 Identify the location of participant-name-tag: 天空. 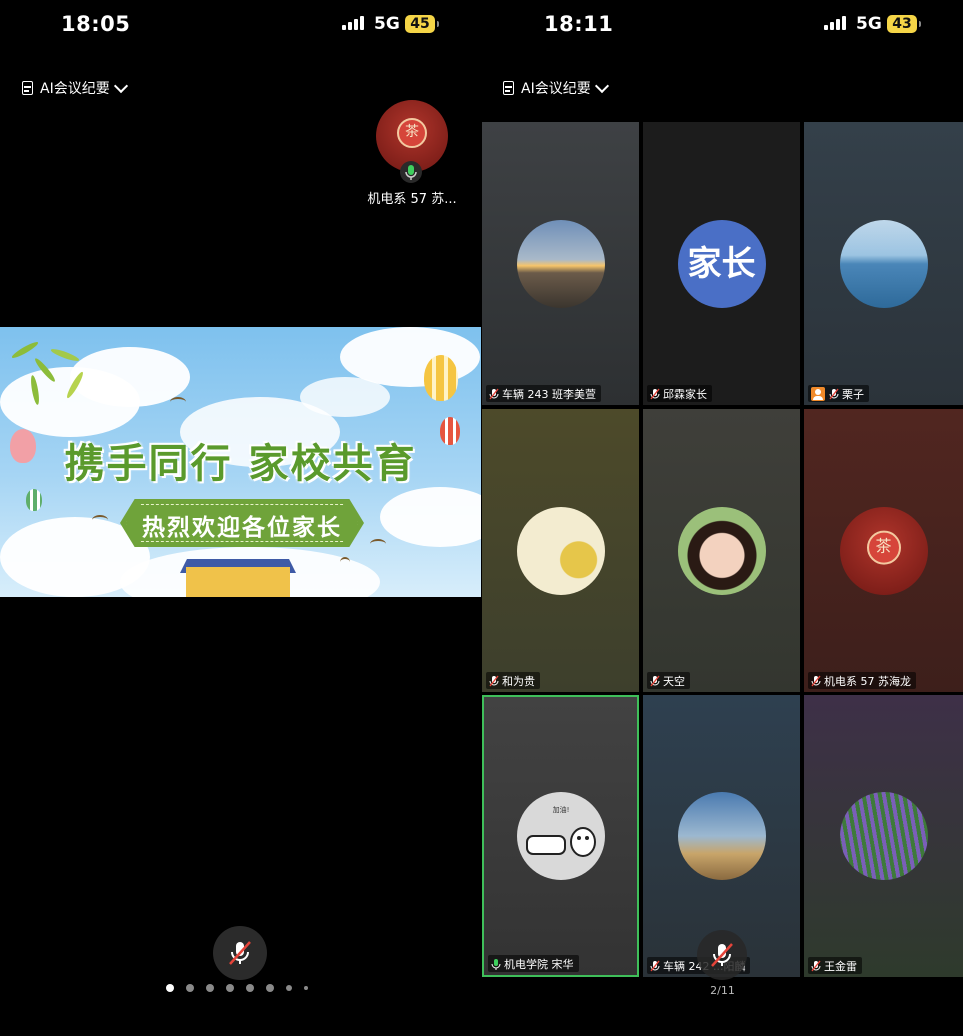
(668, 680).